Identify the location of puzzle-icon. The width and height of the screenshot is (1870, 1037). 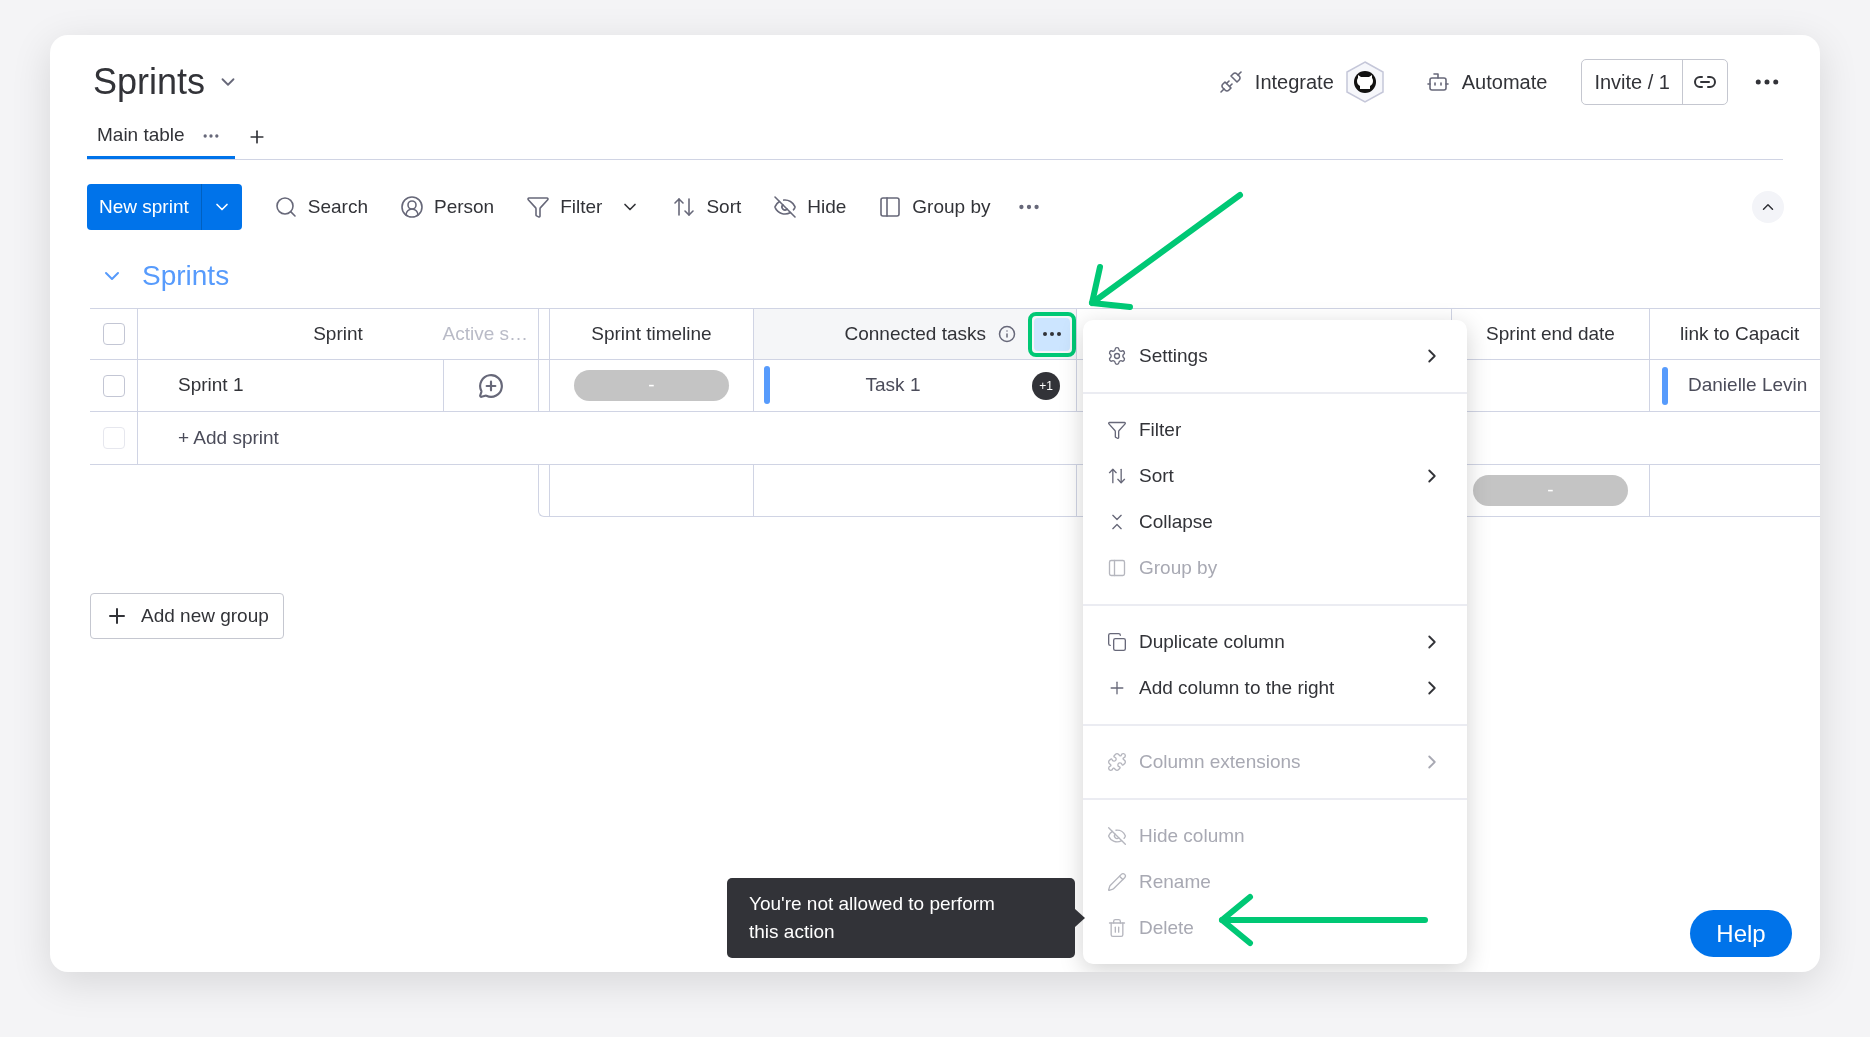
(1117, 762).